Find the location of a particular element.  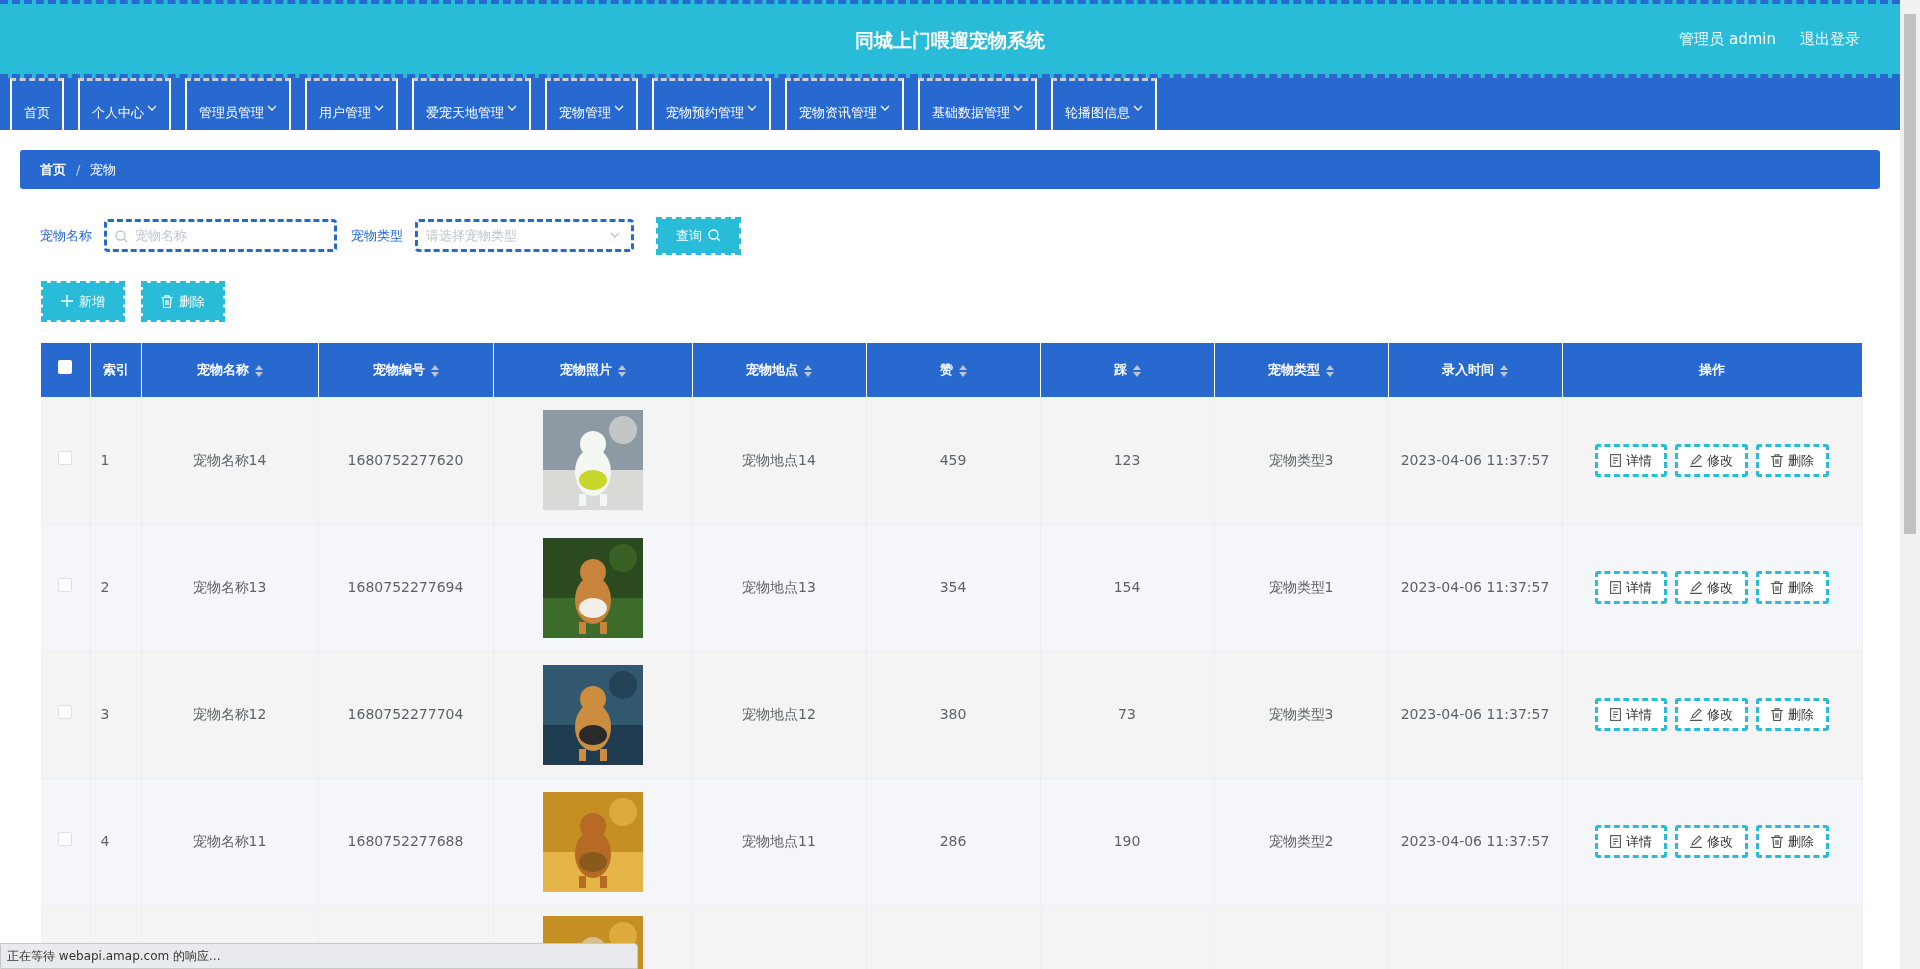

table-cell: 宠物名称14 is located at coordinates (229, 459).